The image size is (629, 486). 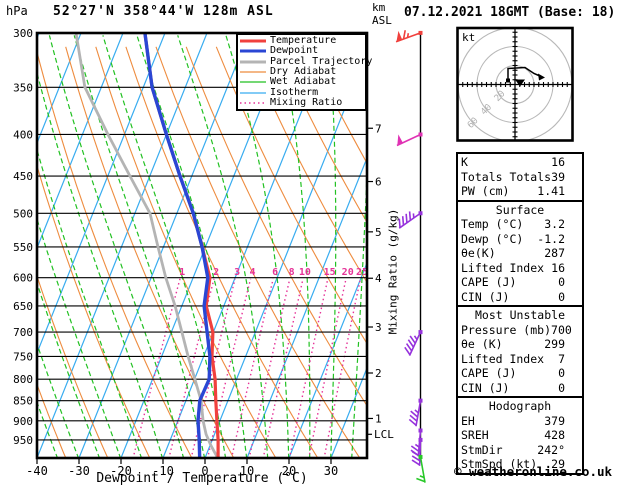 What do you see at coordinates (17, 11) in the screenshot?
I see `pressure-axis-units: hPa` at bounding box center [17, 11].